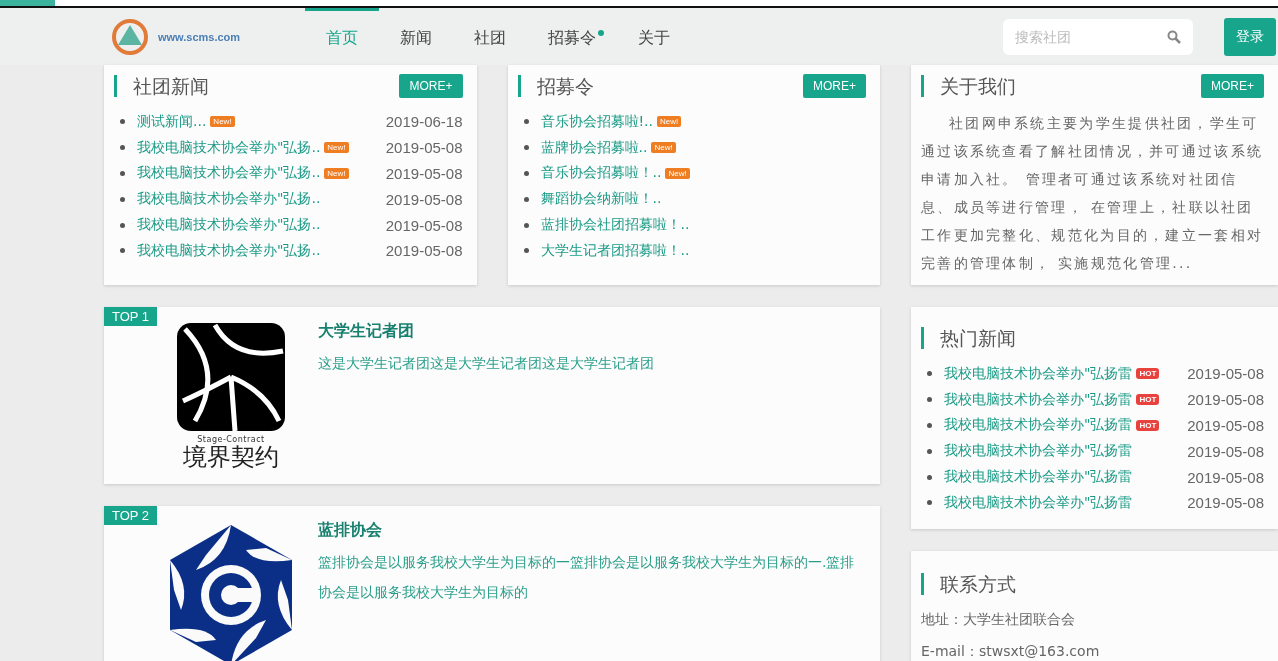 This screenshot has width=1278, height=661. Describe the element at coordinates (968, 86) in the screenshot. I see `section-title: 关于我们` at that location.